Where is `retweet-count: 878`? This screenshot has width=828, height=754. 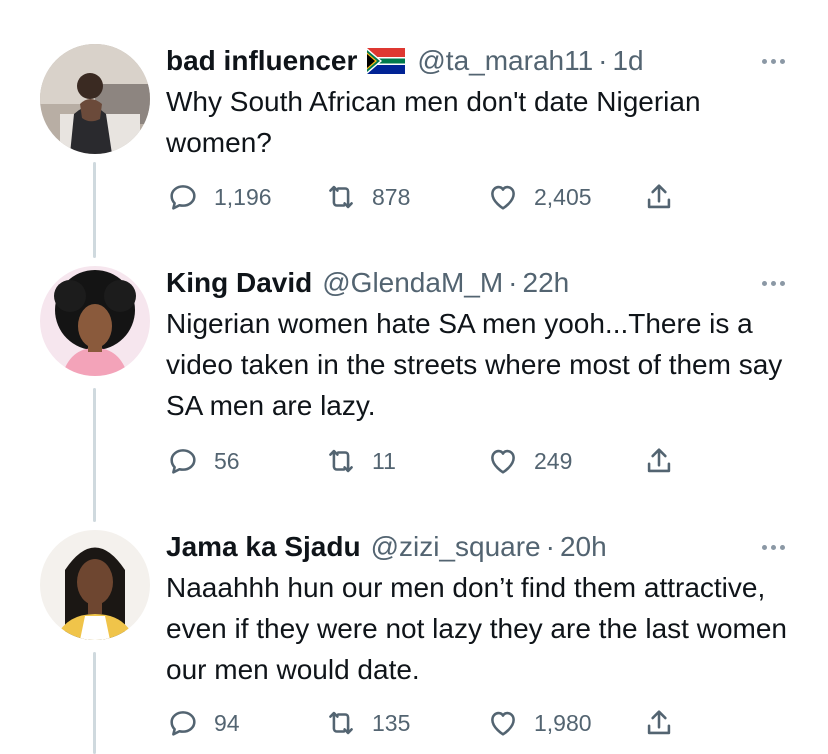 retweet-count: 878 is located at coordinates (391, 196).